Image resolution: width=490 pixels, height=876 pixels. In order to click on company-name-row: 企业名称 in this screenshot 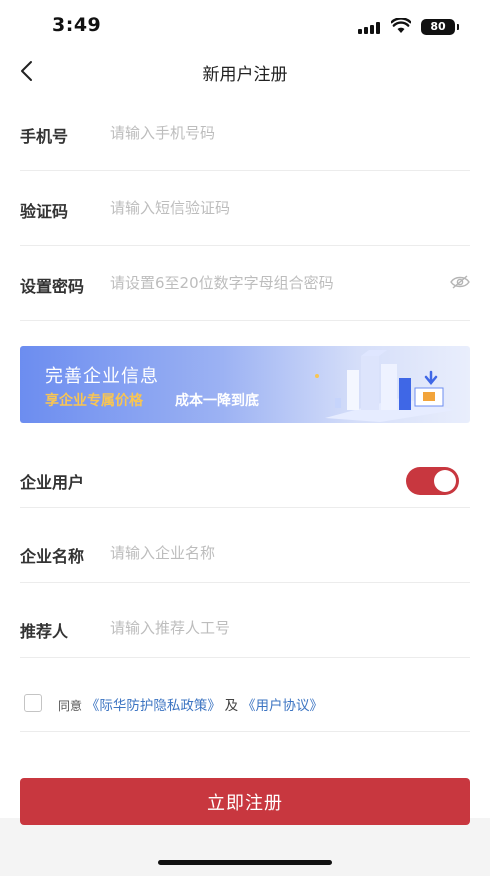, I will do `click(245, 545)`.